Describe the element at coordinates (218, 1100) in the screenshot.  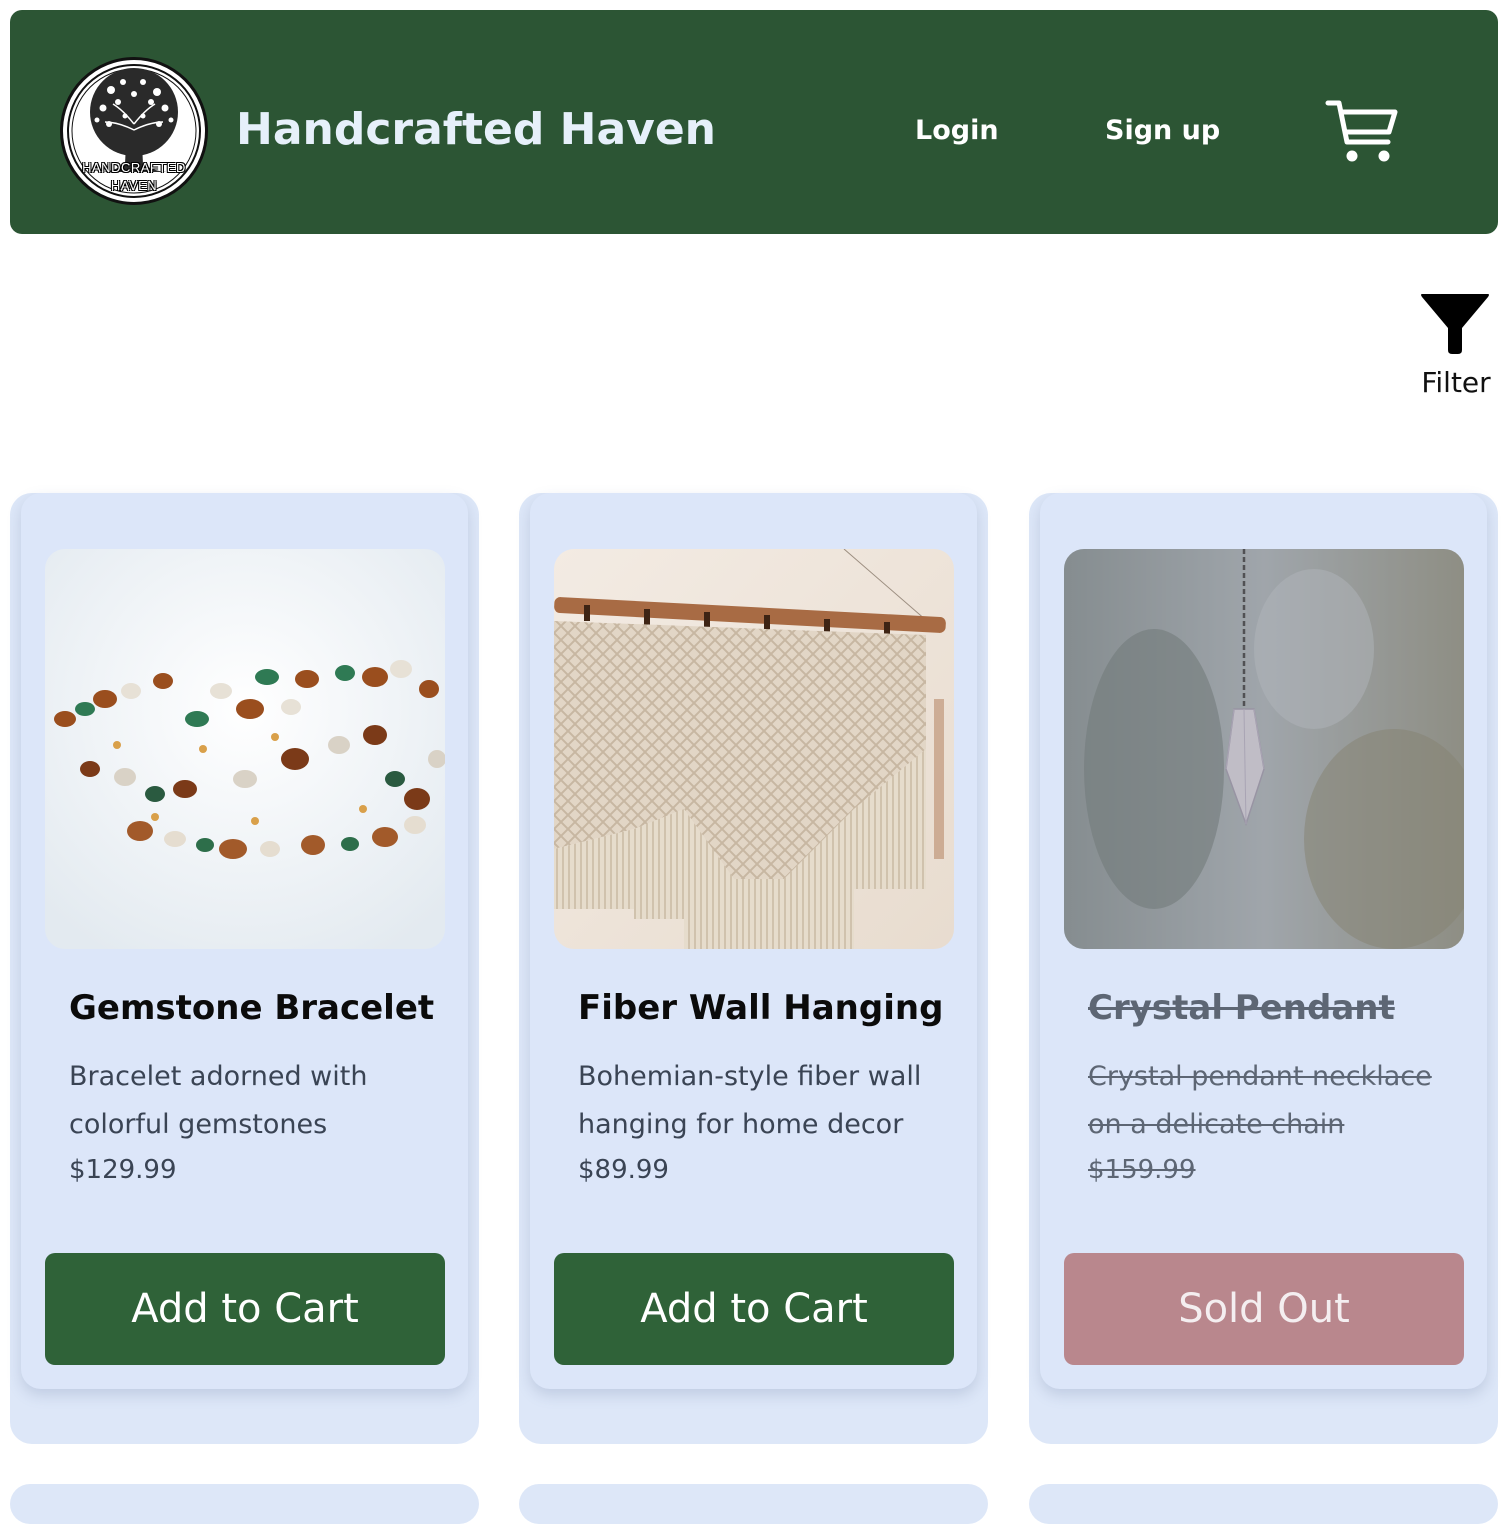
I see `product-description: Bracelet adorned with colorful gemstones` at that location.